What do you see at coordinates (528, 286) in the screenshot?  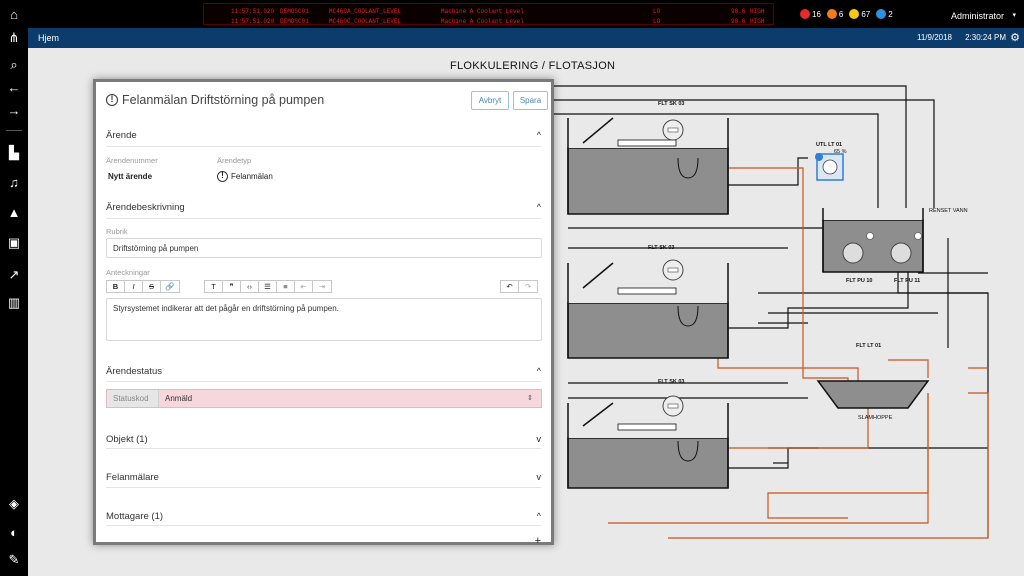 I see `redo-icon: ↷` at bounding box center [528, 286].